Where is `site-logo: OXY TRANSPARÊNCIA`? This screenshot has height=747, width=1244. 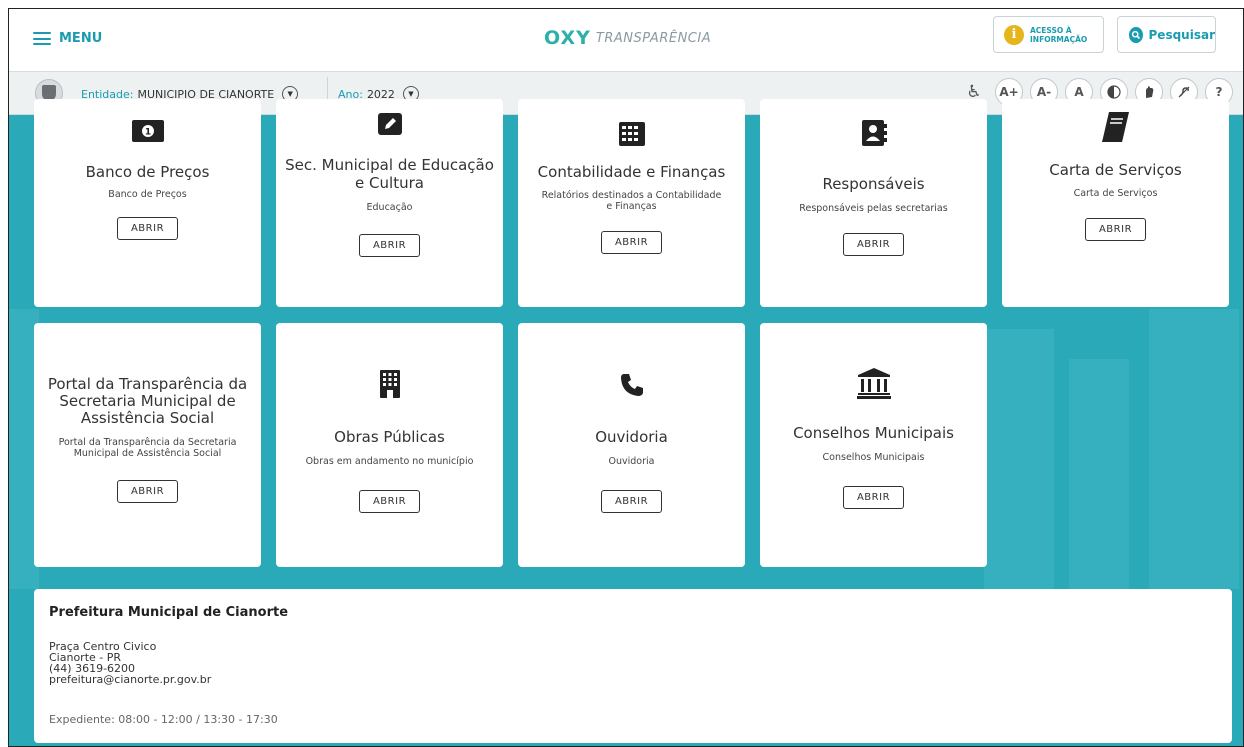
site-logo: OXY TRANSPARÊNCIA is located at coordinates (627, 38).